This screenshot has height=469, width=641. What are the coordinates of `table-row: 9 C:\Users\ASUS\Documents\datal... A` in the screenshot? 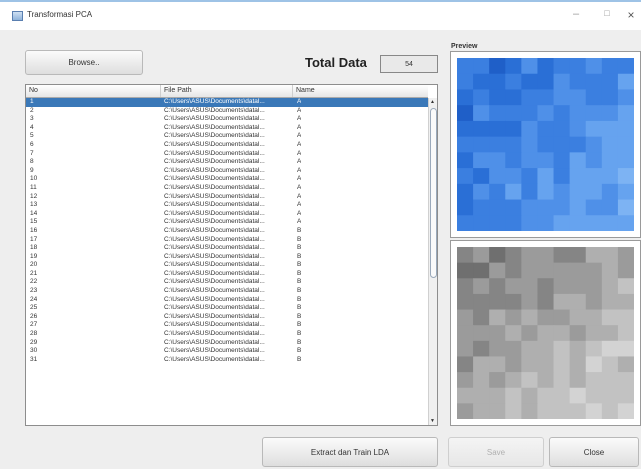 It's located at (227, 171).